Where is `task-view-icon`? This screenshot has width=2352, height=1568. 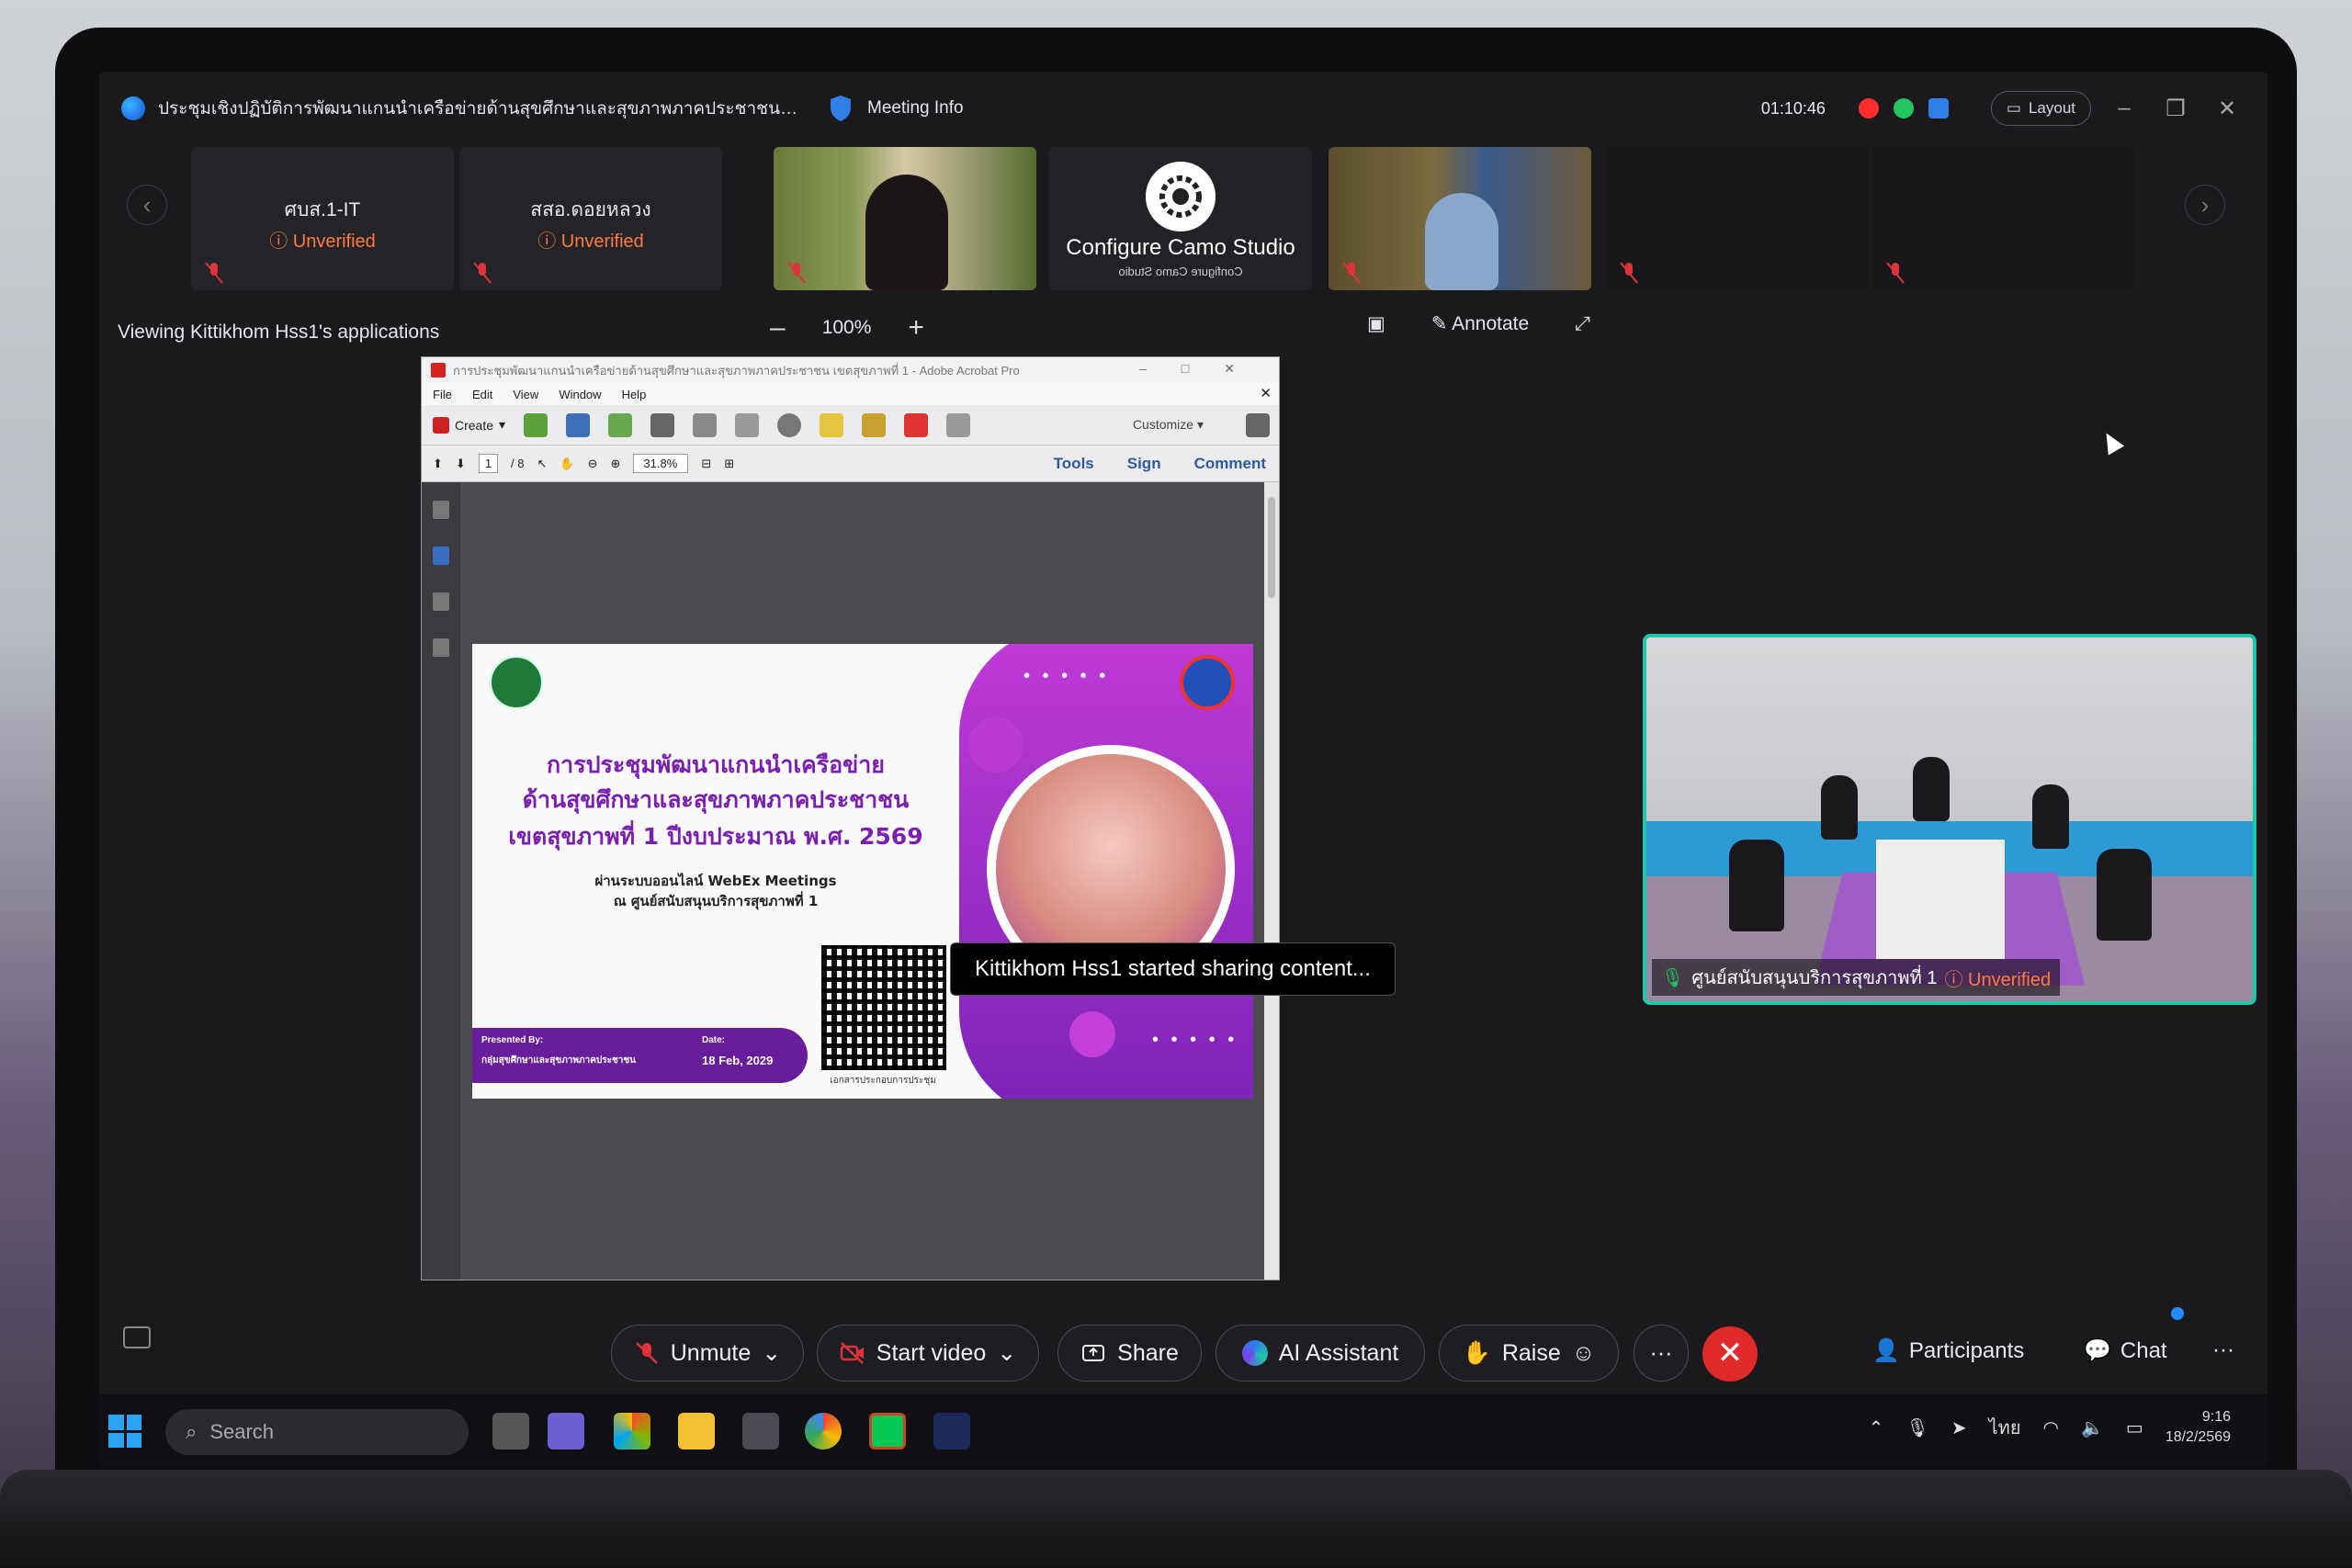 task-view-icon is located at coordinates (511, 1432).